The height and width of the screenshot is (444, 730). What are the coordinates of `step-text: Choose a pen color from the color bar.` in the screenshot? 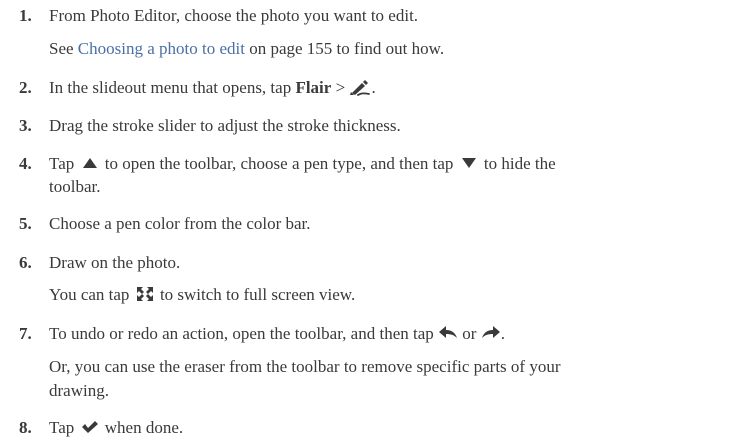 It's located at (180, 223).